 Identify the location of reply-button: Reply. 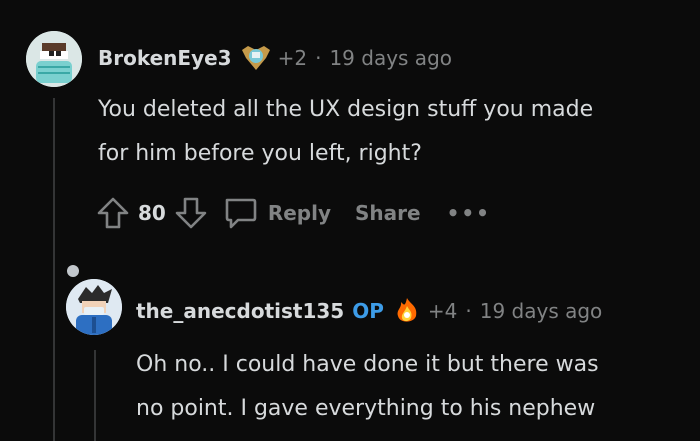
(276, 213).